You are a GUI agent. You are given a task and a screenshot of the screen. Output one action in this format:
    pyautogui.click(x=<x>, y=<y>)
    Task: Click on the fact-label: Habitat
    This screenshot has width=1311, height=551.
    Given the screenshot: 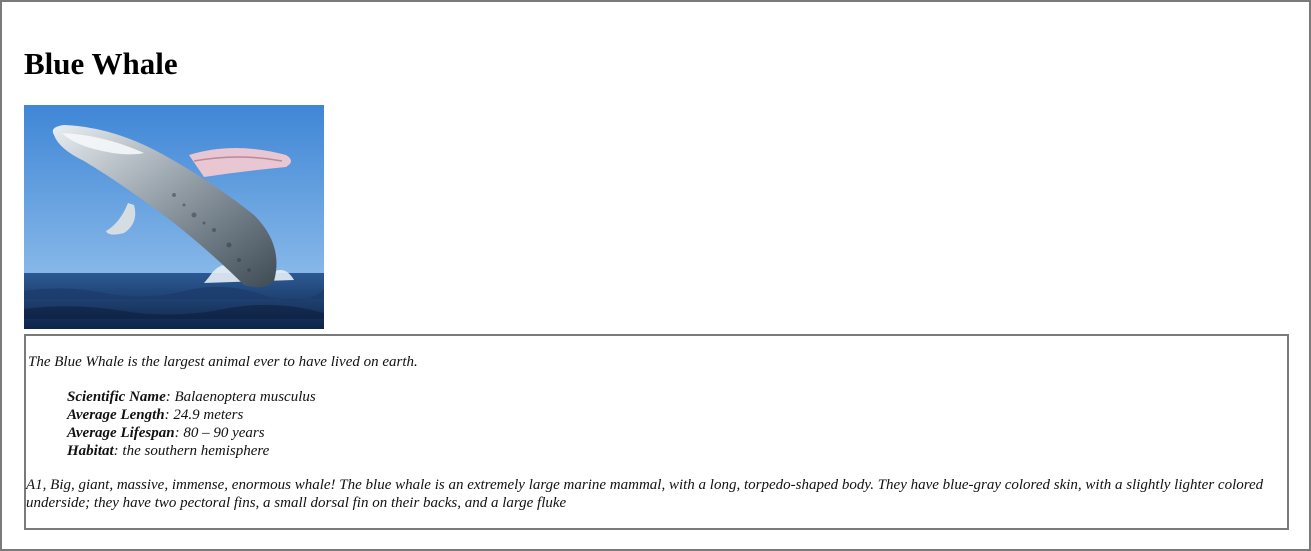 What is the action you would take?
    pyautogui.click(x=90, y=451)
    